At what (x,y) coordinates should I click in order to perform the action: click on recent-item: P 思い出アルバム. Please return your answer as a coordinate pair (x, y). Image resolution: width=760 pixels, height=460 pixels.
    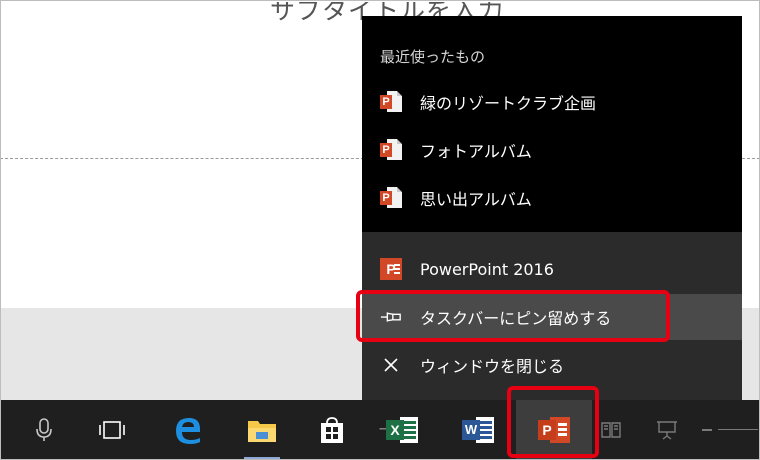
    Looking at the image, I should click on (456, 198).